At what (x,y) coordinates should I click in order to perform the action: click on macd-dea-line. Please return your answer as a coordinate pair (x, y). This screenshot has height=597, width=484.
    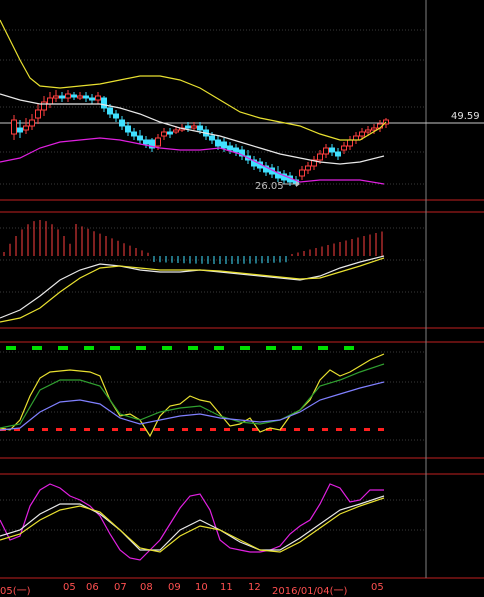
    Looking at the image, I should click on (192, 290).